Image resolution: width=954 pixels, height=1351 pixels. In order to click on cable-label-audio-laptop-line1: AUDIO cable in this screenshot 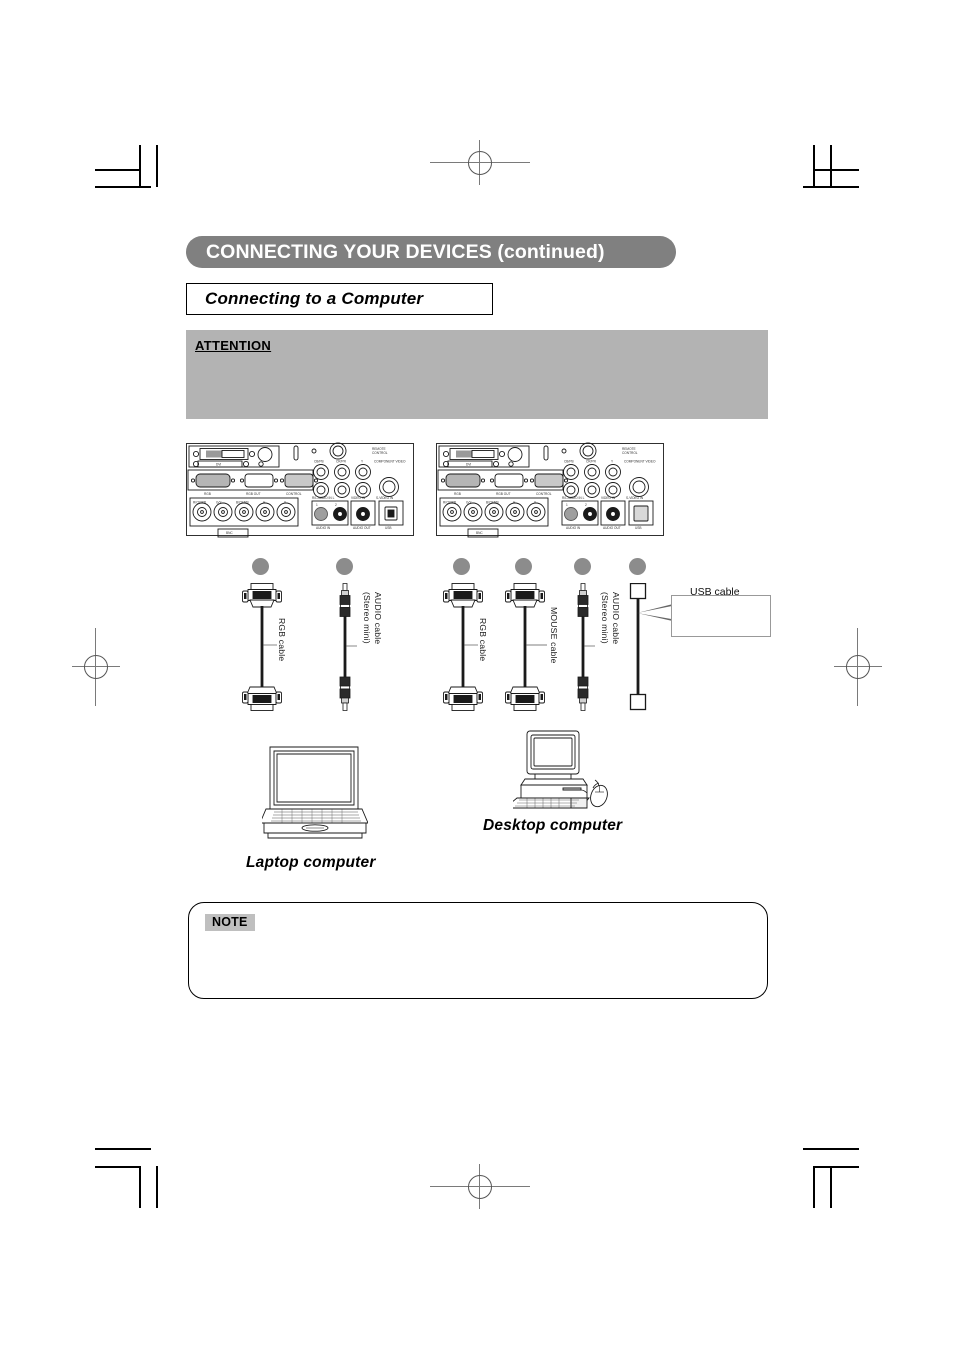, I will do `click(378, 618)`.